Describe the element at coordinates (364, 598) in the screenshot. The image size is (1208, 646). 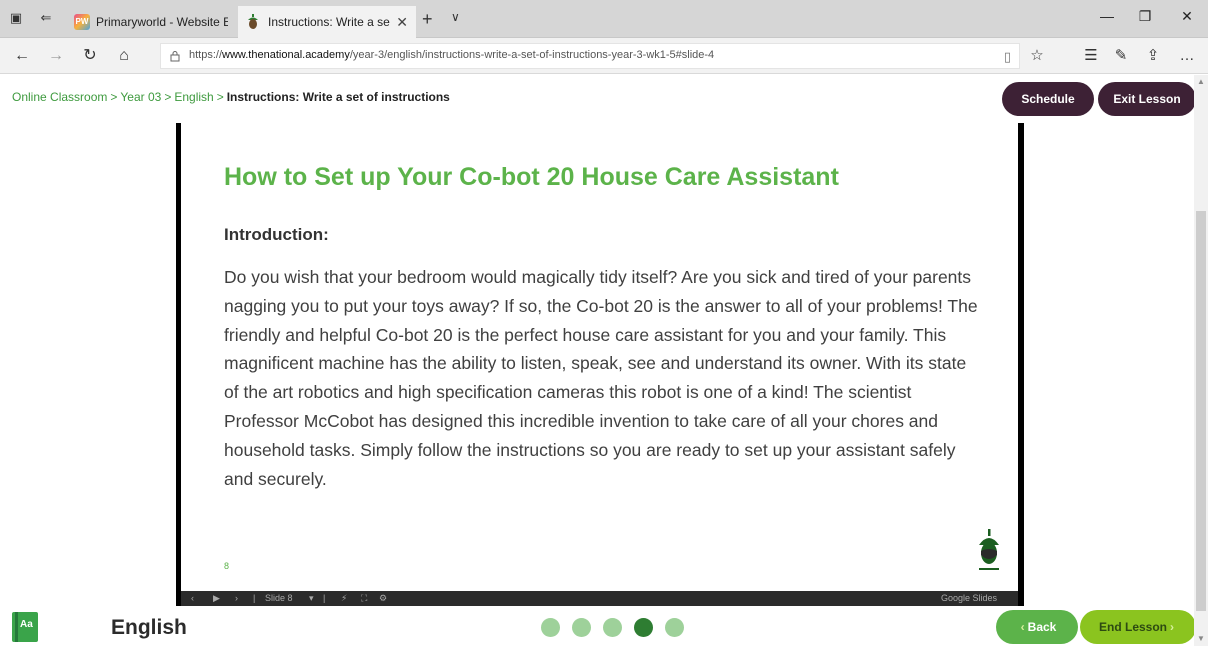
I see `fullscreen-icon: ⛶` at that location.